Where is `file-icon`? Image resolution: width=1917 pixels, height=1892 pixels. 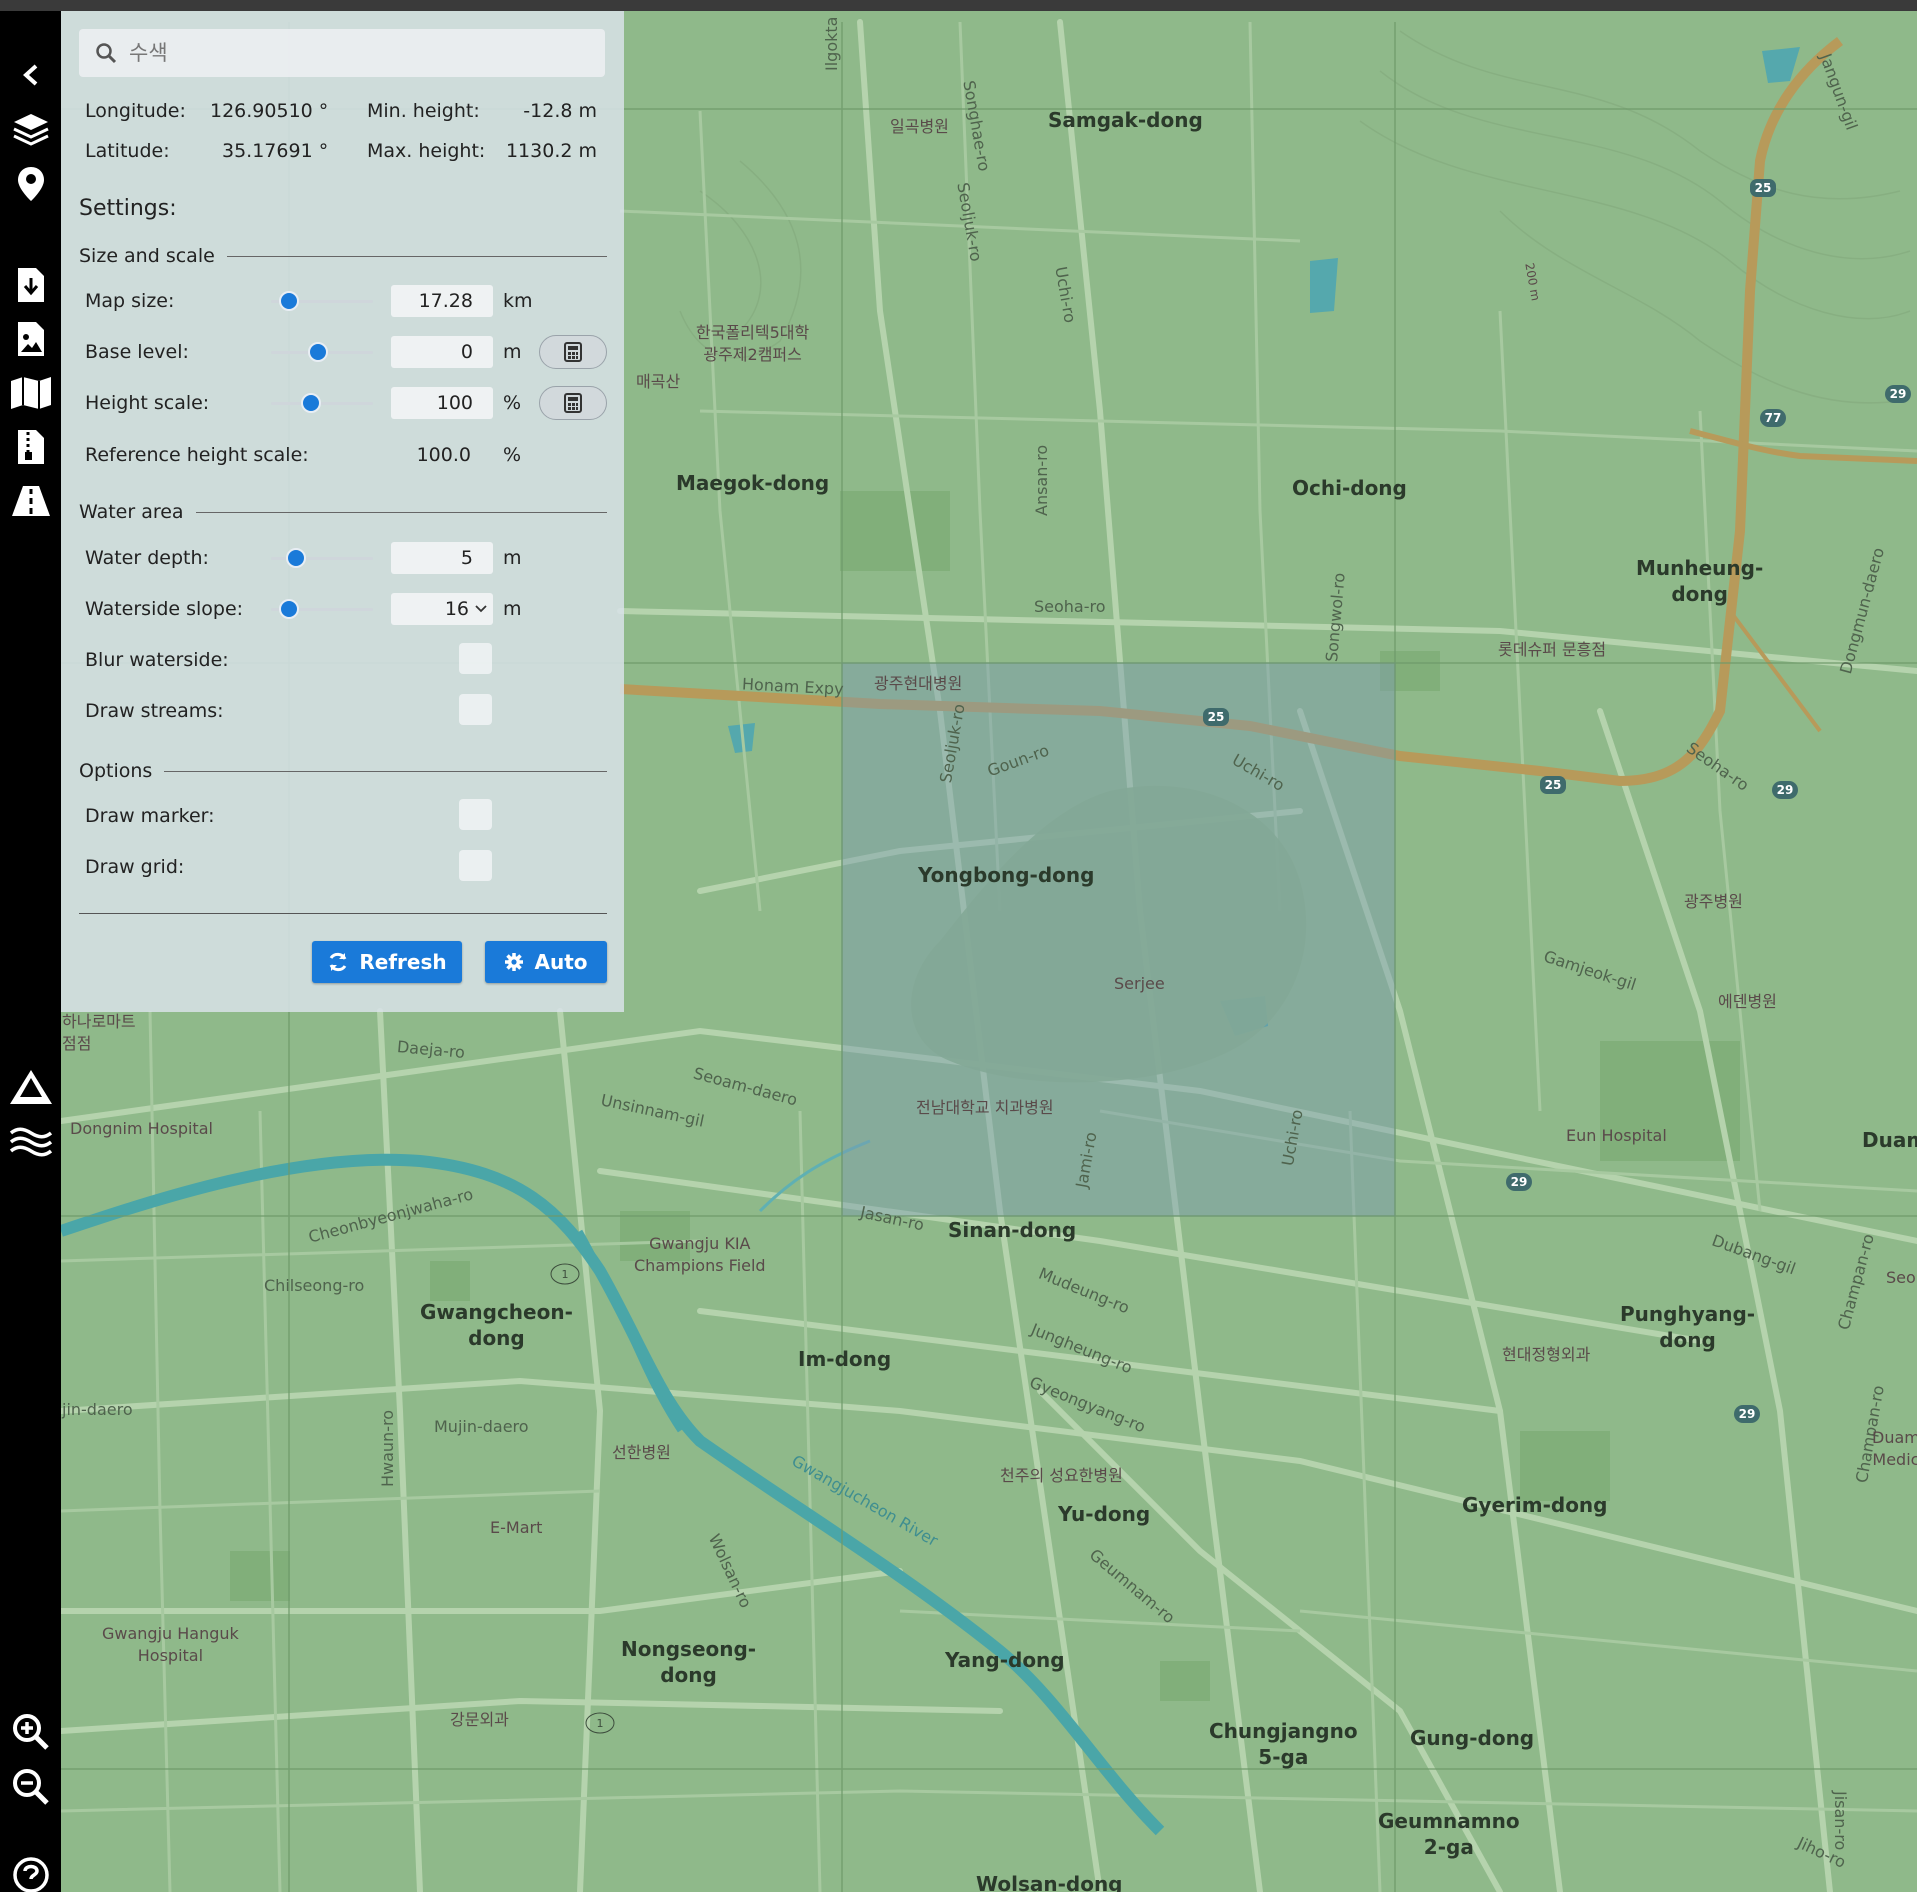 file-icon is located at coordinates (30, 339).